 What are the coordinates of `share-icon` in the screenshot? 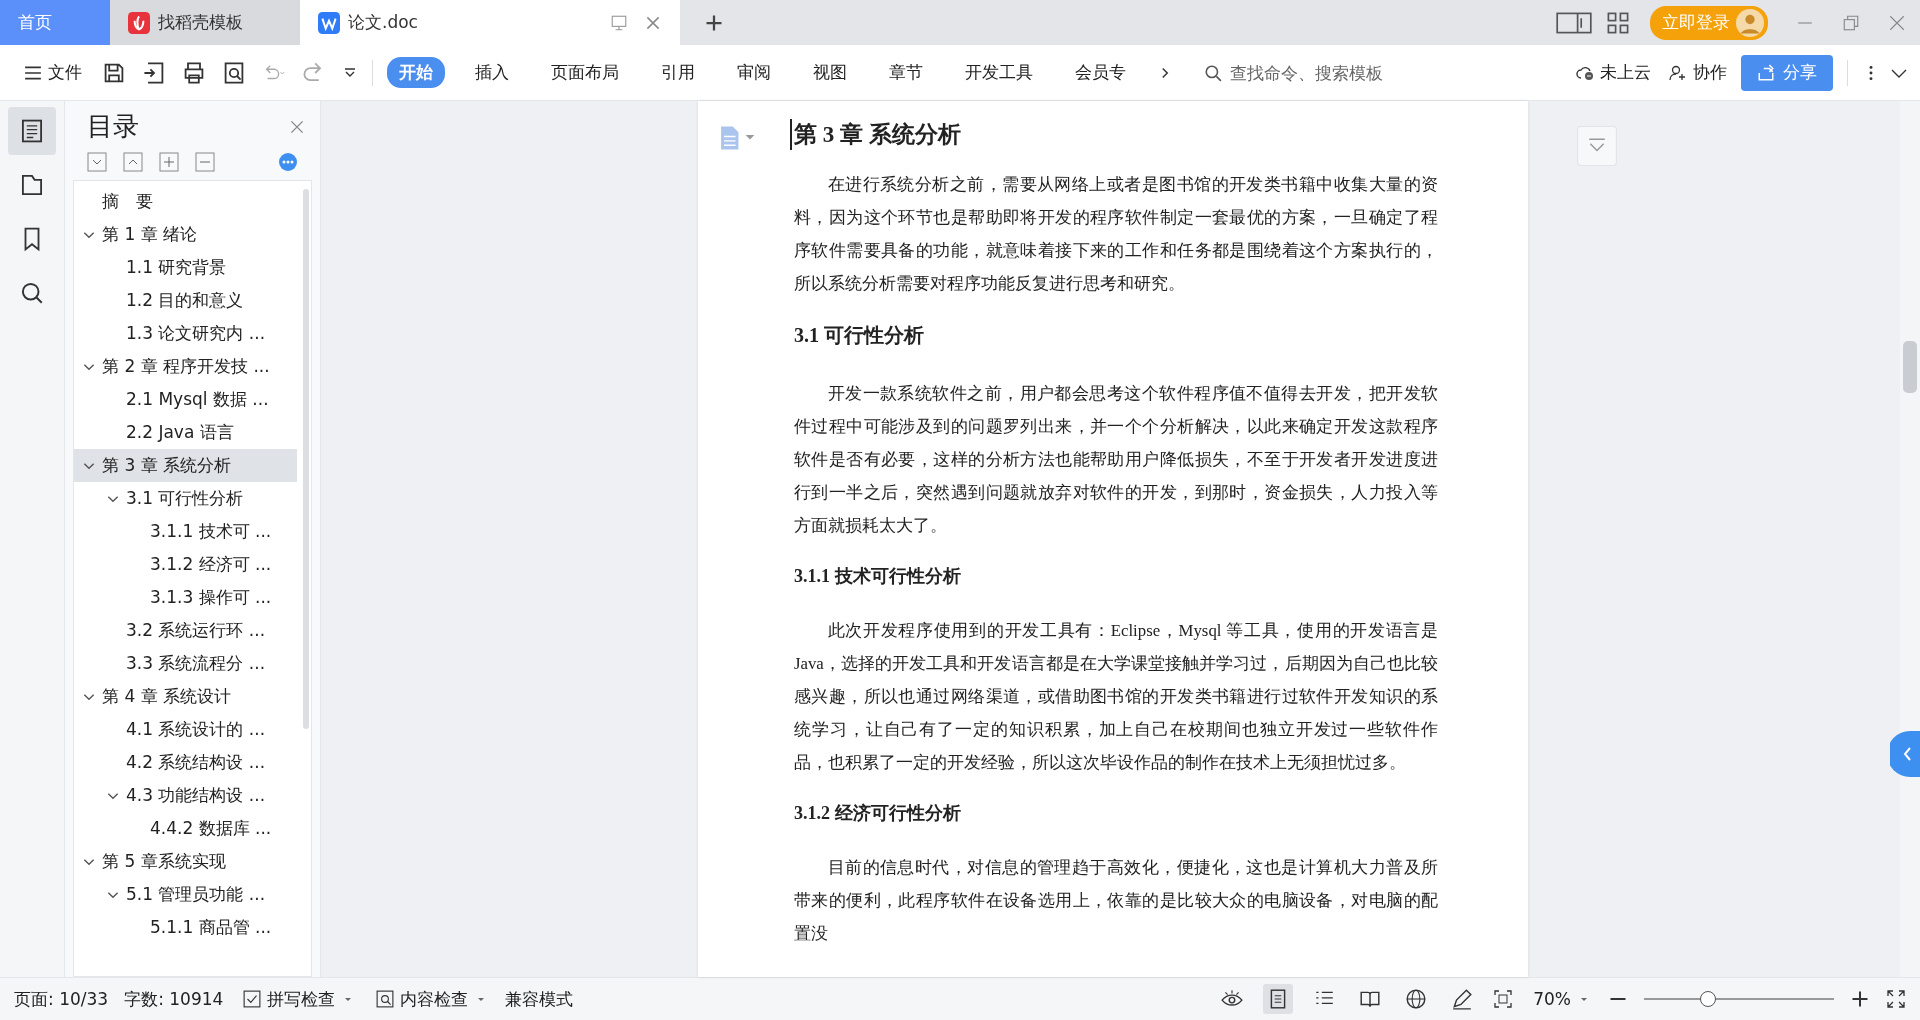 It's located at (1766, 72).